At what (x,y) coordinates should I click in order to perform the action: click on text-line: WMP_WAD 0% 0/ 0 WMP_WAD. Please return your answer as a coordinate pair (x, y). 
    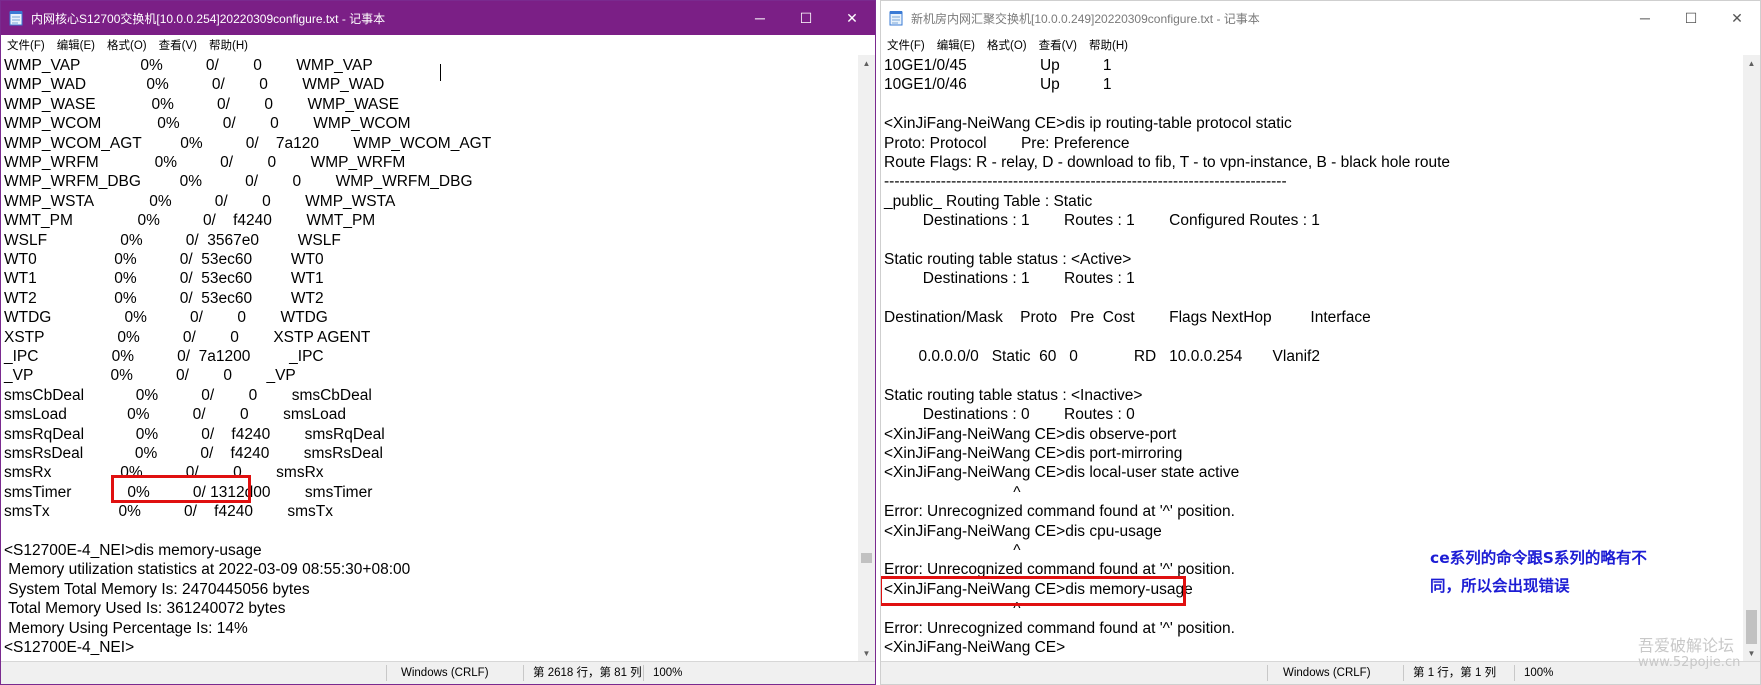
    Looking at the image, I should click on (194, 85).